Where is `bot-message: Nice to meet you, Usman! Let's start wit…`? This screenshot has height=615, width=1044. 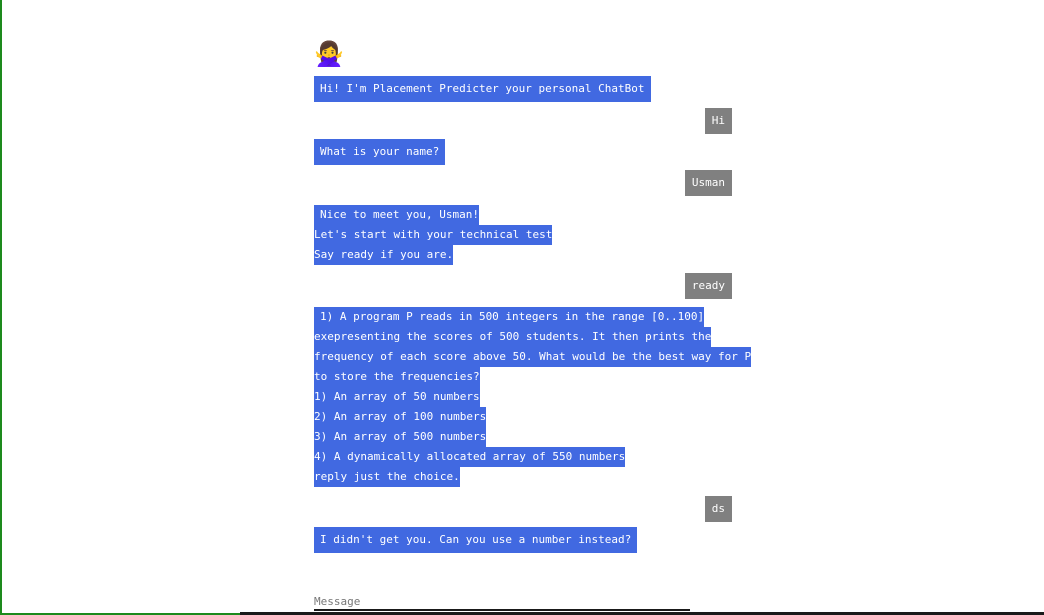 bot-message: Nice to meet you, Usman! Let's start wit… is located at coordinates (433, 235).